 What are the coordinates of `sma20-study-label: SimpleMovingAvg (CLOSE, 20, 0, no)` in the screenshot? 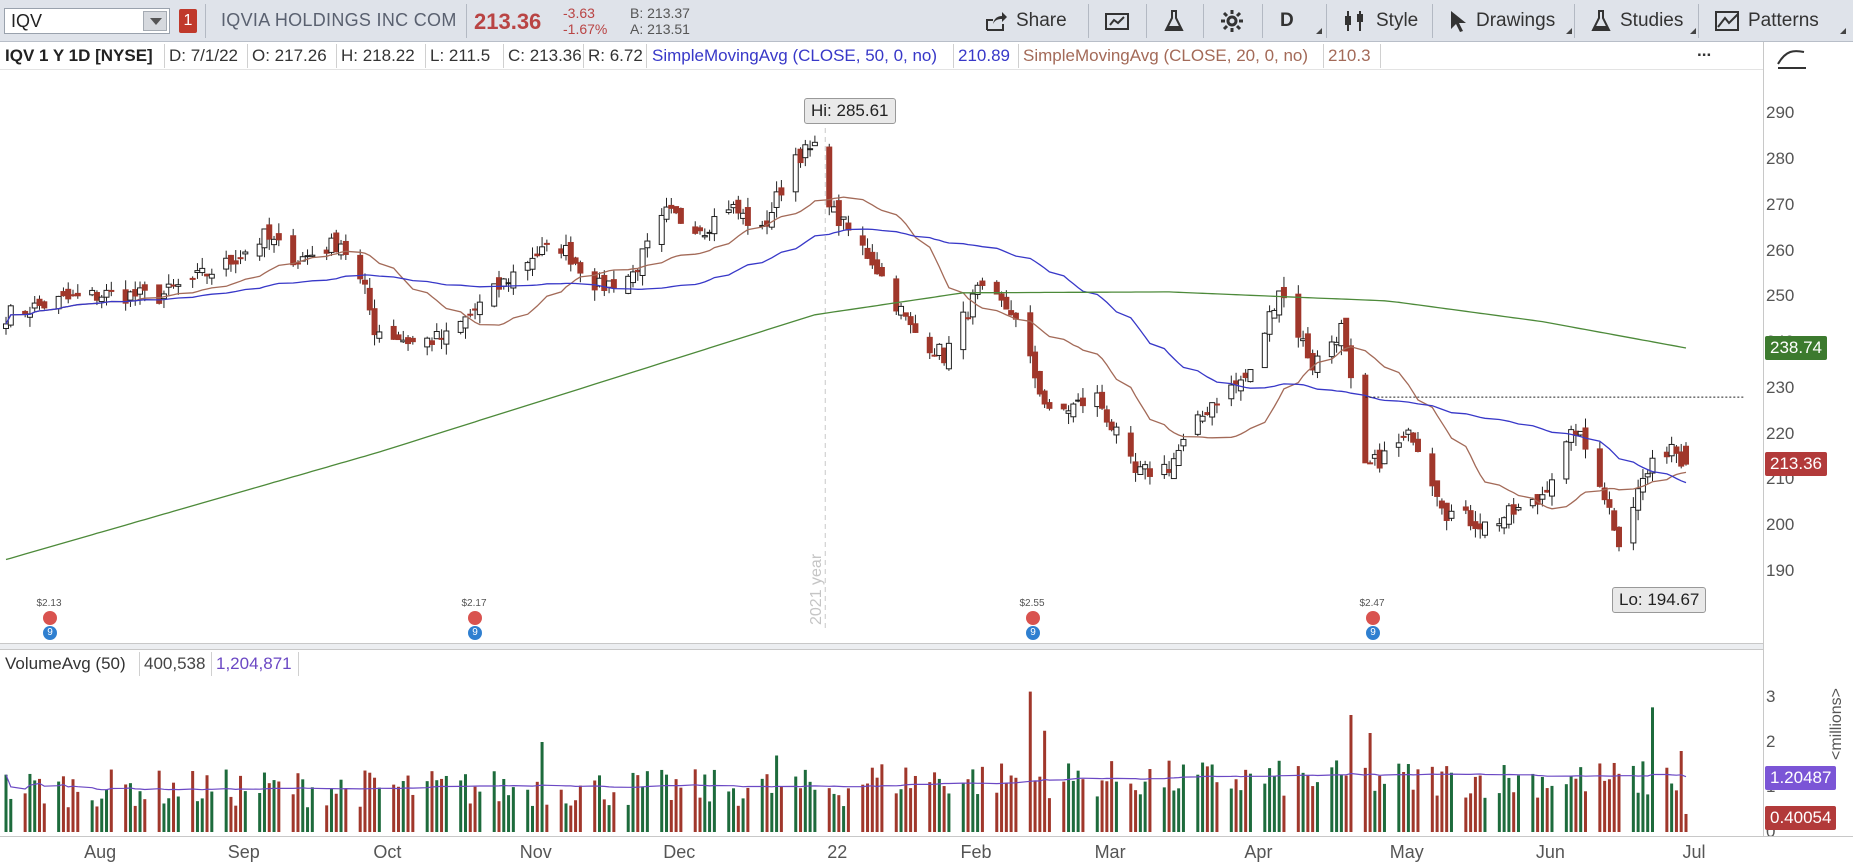 It's located at (1165, 56).